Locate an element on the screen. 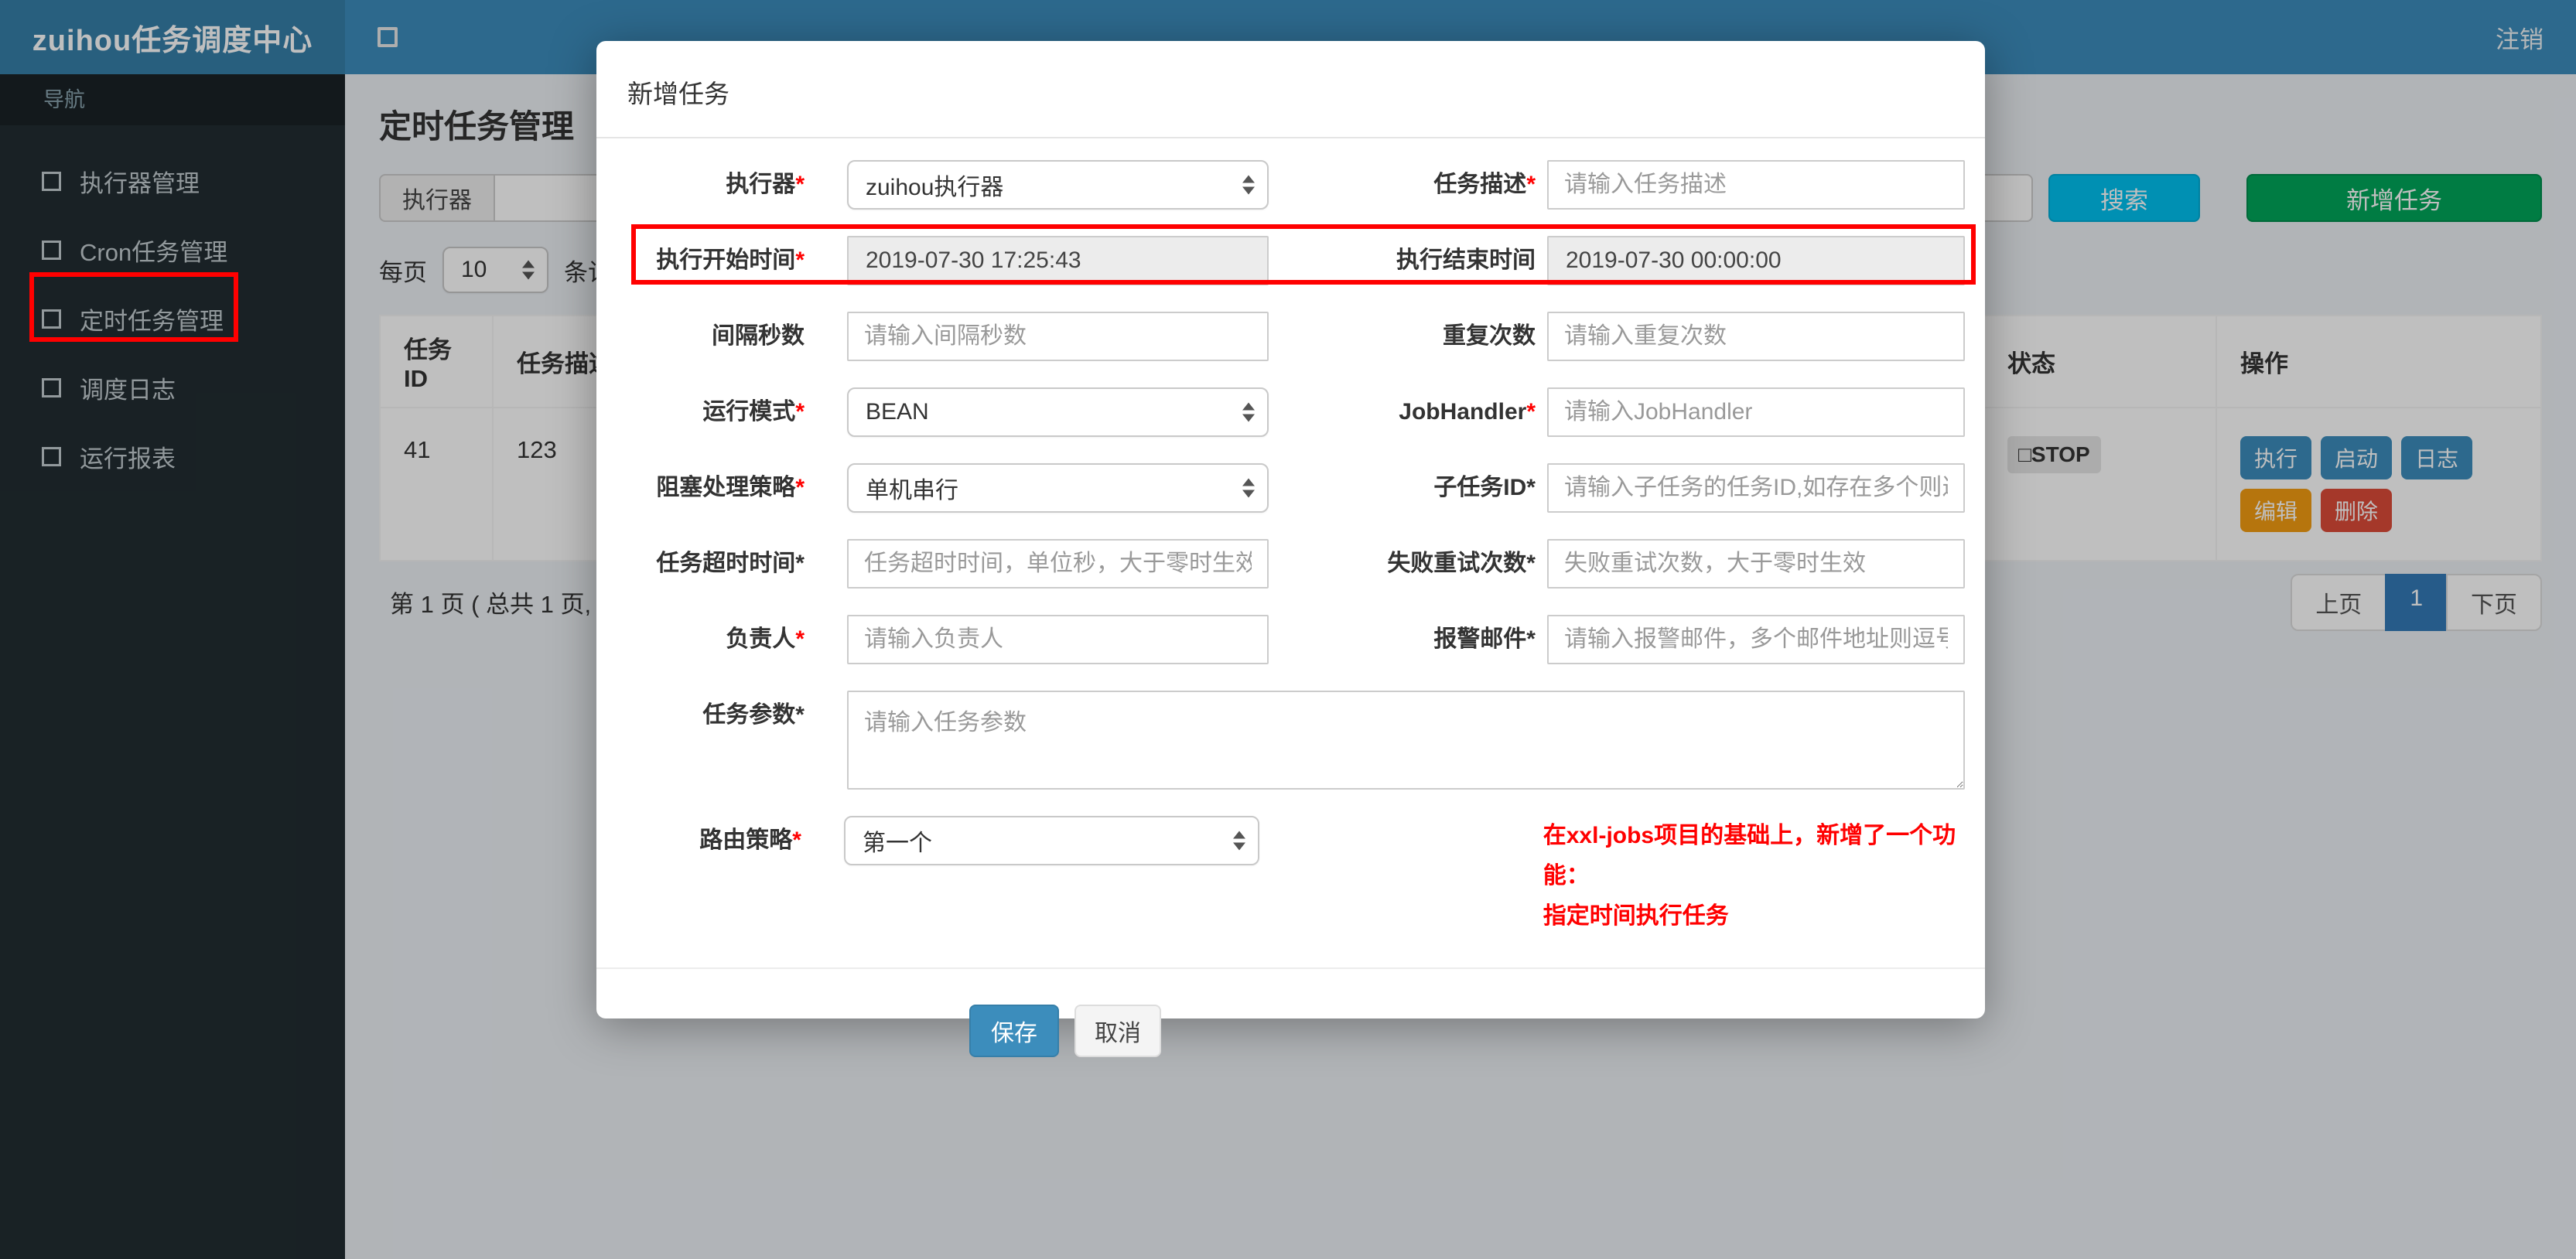 The width and height of the screenshot is (2576, 1259). executor-select-value: zuihou执行器 is located at coordinates (935, 188).